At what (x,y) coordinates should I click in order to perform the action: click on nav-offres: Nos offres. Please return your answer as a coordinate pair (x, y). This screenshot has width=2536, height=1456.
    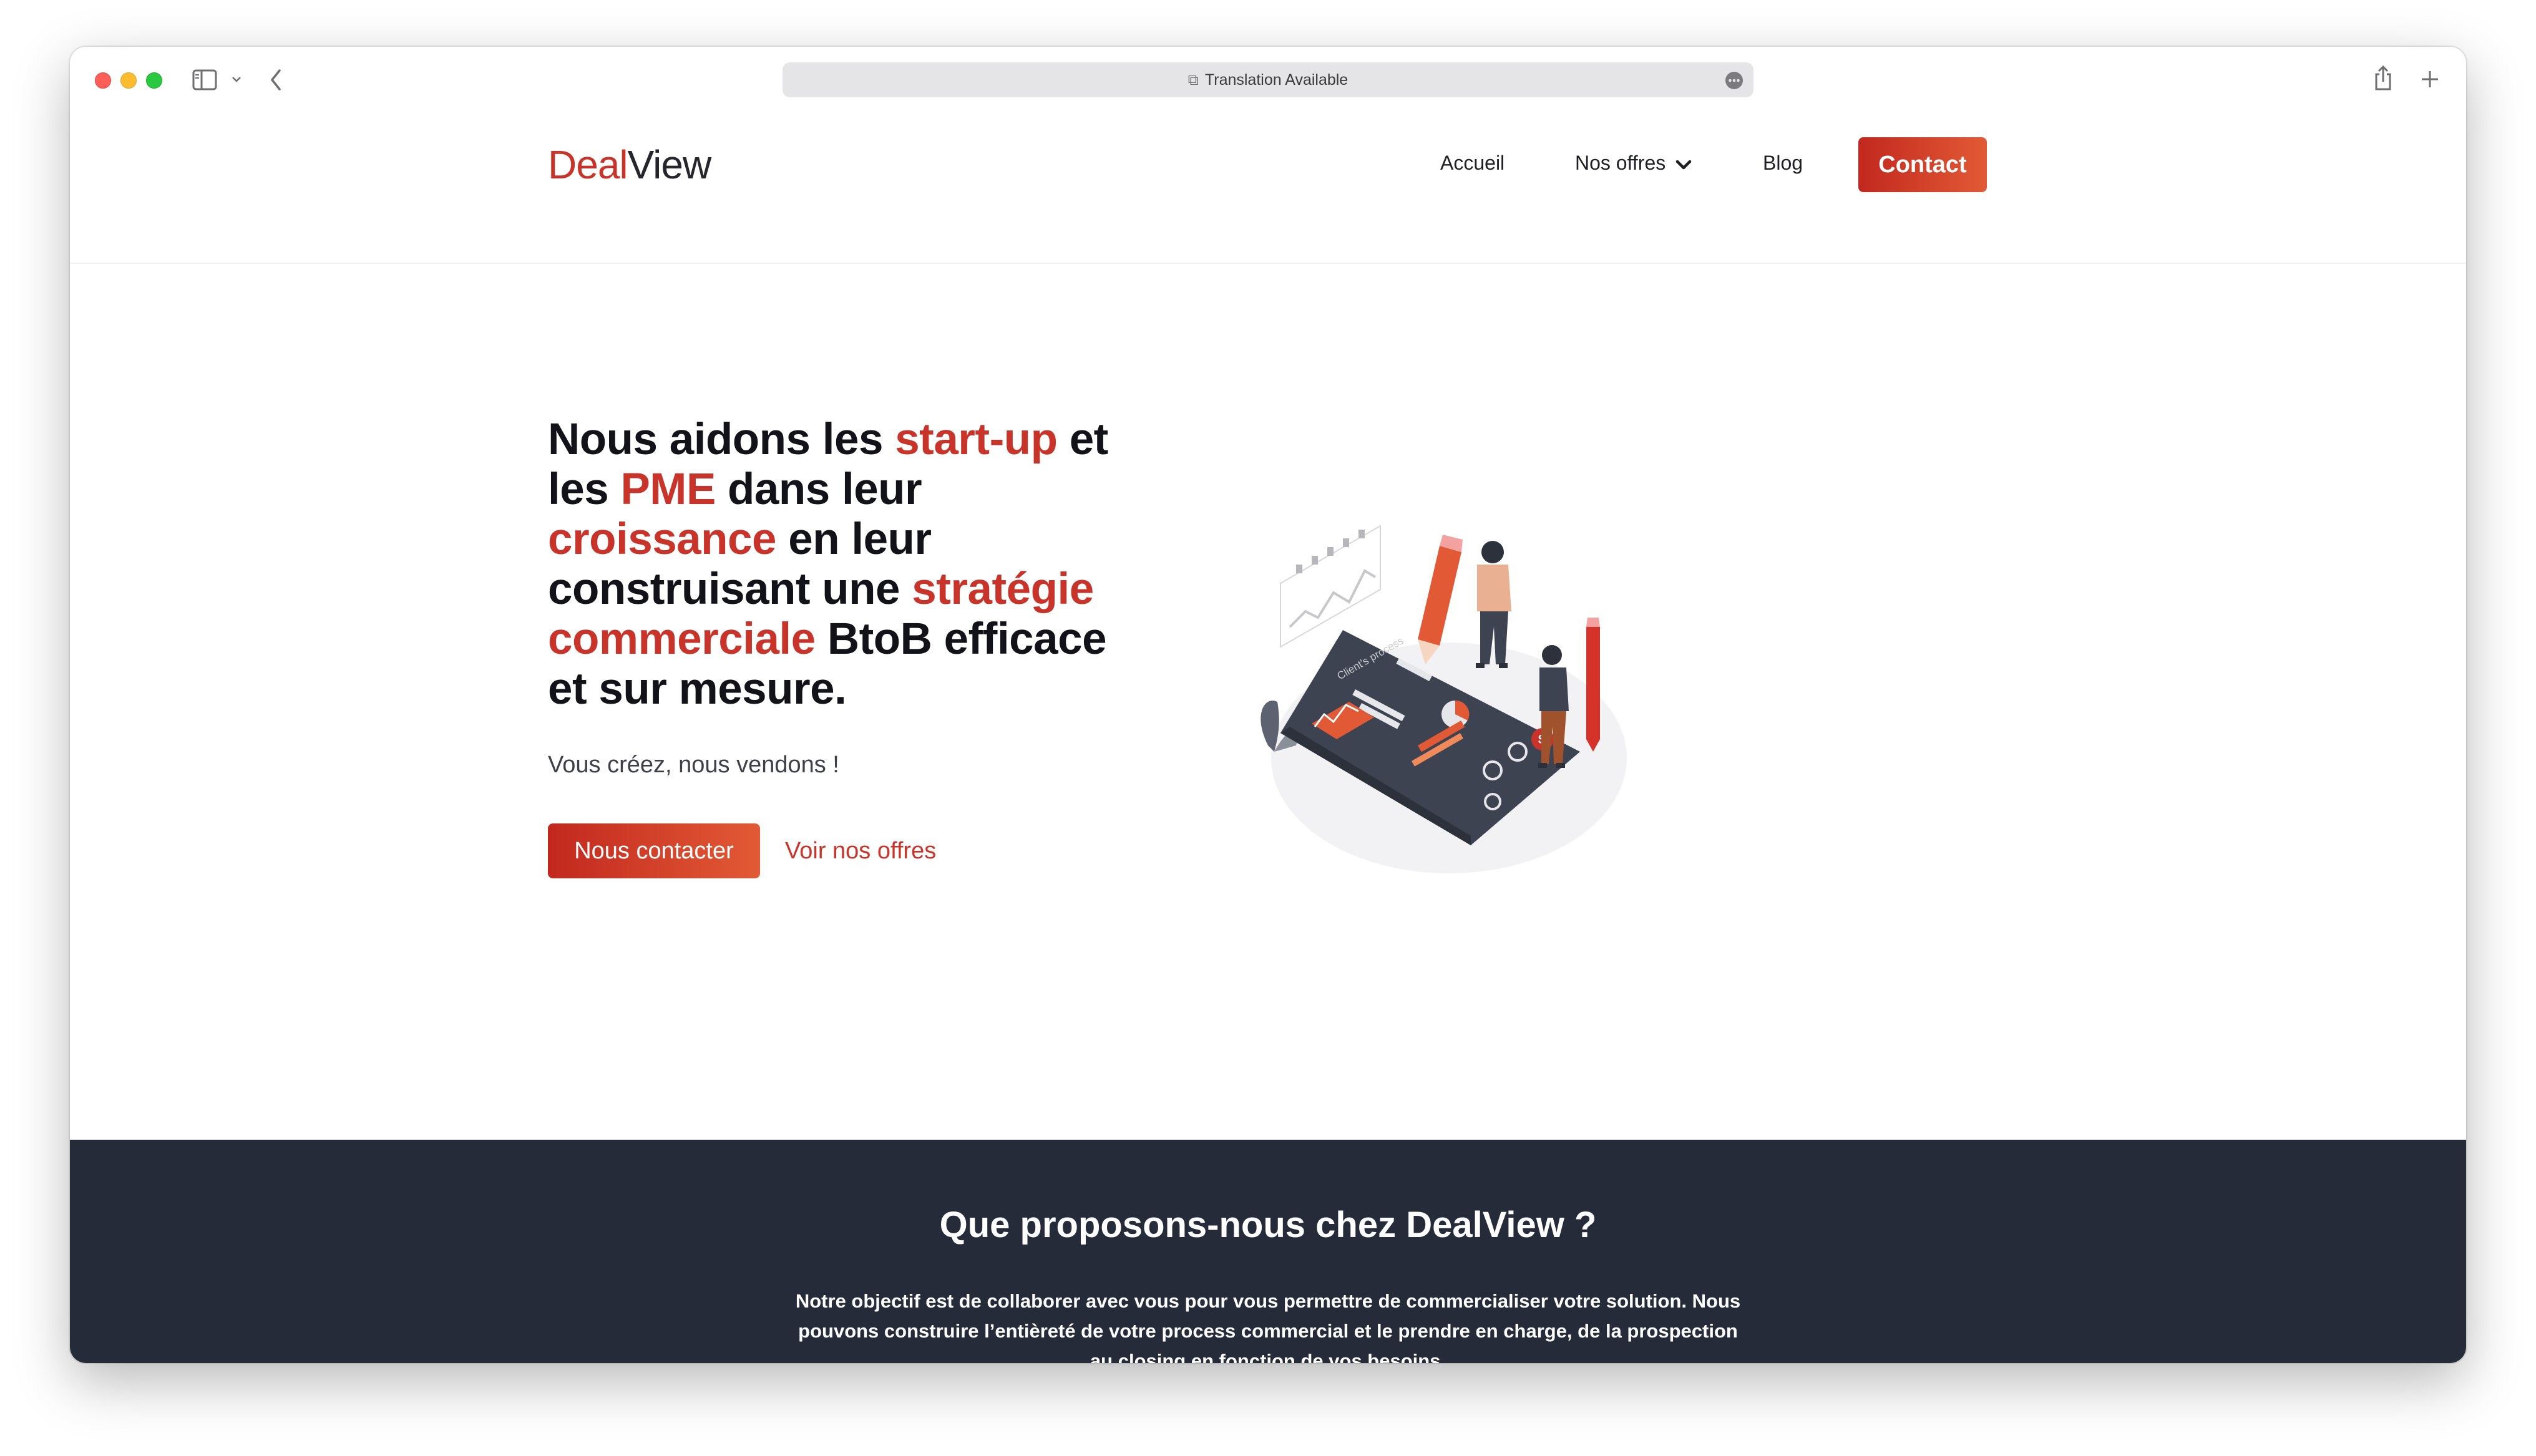
    Looking at the image, I should click on (1633, 163).